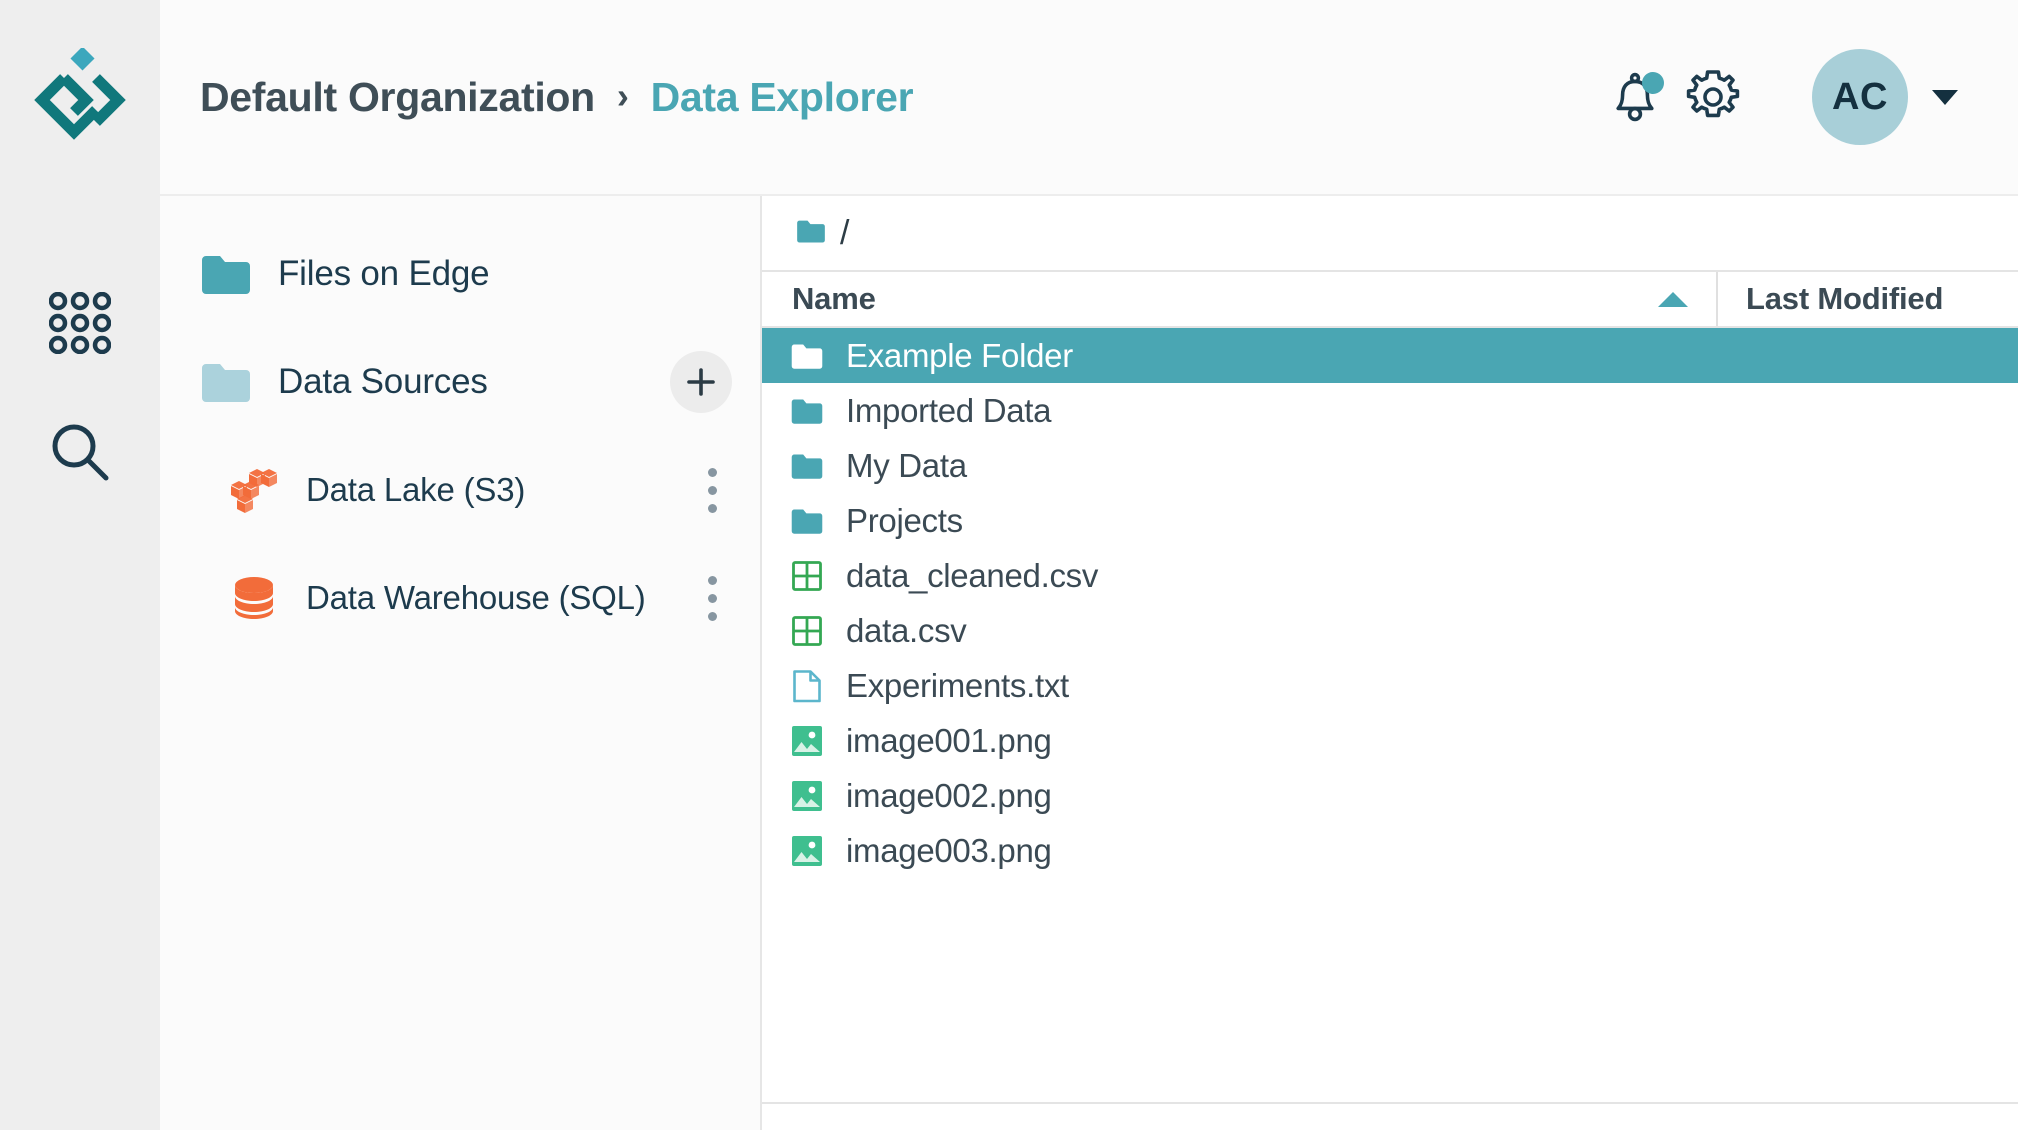 The width and height of the screenshot is (2018, 1130). Describe the element at coordinates (1390, 630) in the screenshot. I see `file-row: data.csv` at that location.